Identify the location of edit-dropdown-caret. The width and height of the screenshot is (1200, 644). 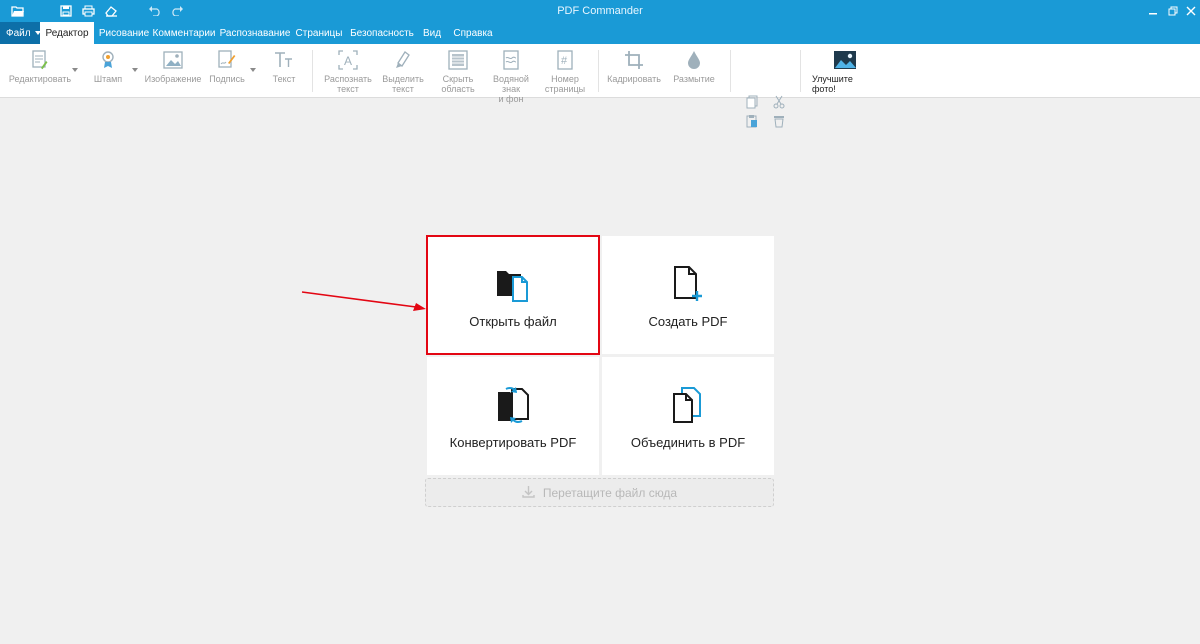
(75, 70).